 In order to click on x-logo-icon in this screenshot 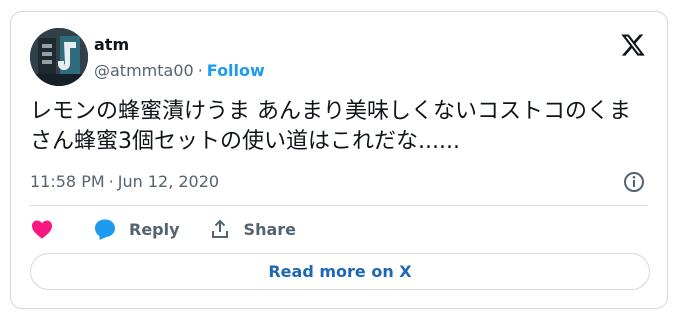, I will do `click(633, 45)`.